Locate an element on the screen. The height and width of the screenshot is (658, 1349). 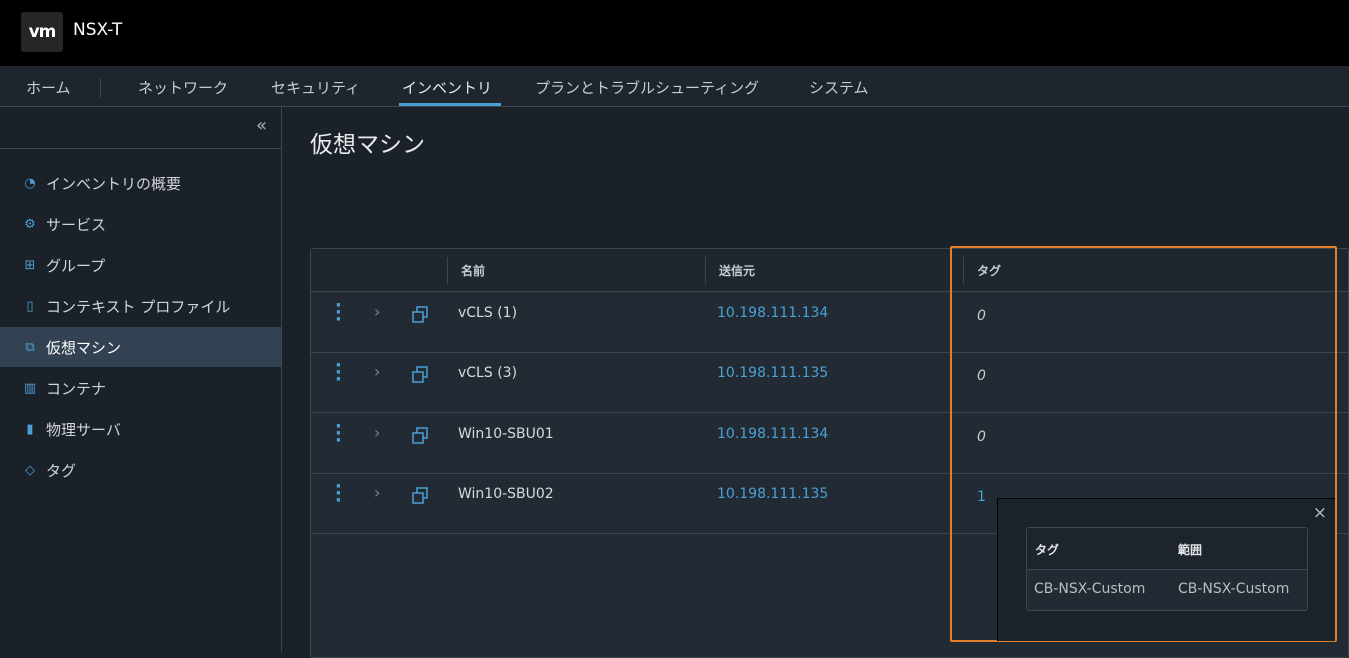
sidebar-item-physical-servers: ▮ 物理サーバ is located at coordinates (140, 429).